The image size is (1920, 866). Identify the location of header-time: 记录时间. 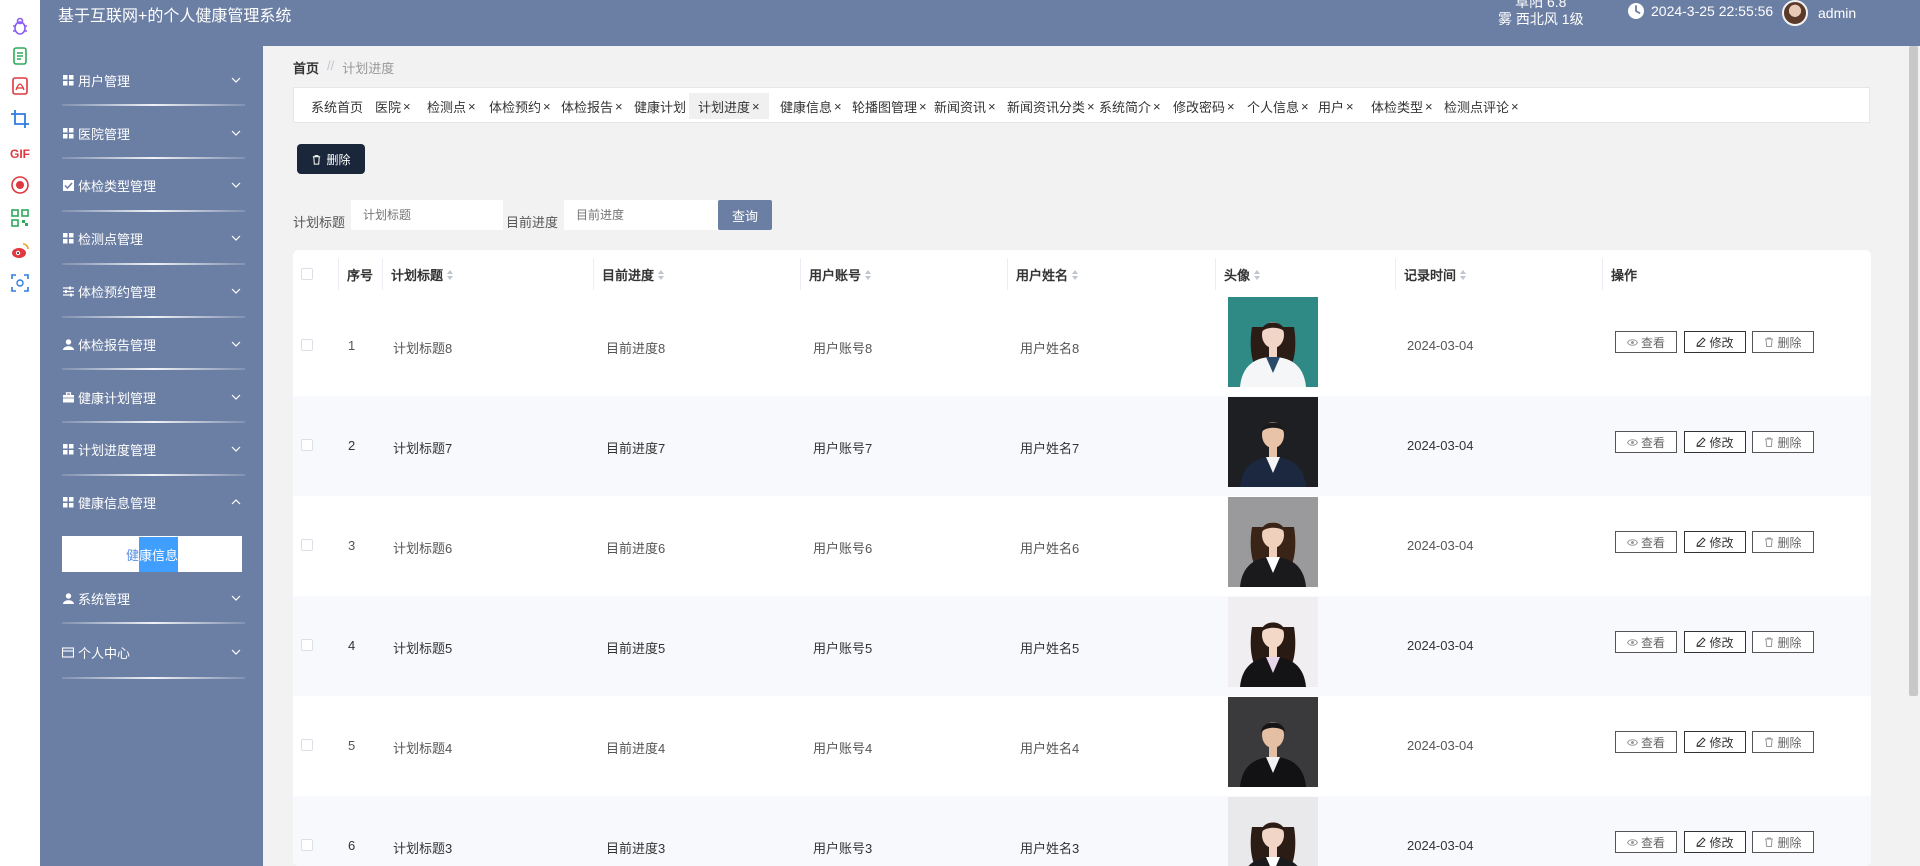
(1435, 274).